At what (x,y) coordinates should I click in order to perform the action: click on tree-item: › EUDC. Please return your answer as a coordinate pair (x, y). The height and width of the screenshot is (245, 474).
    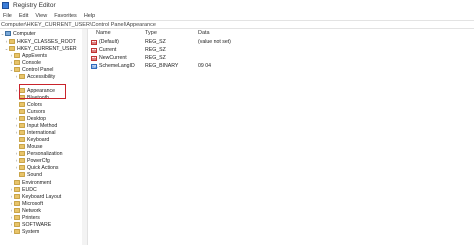
    Looking at the image, I should click on (23, 189).